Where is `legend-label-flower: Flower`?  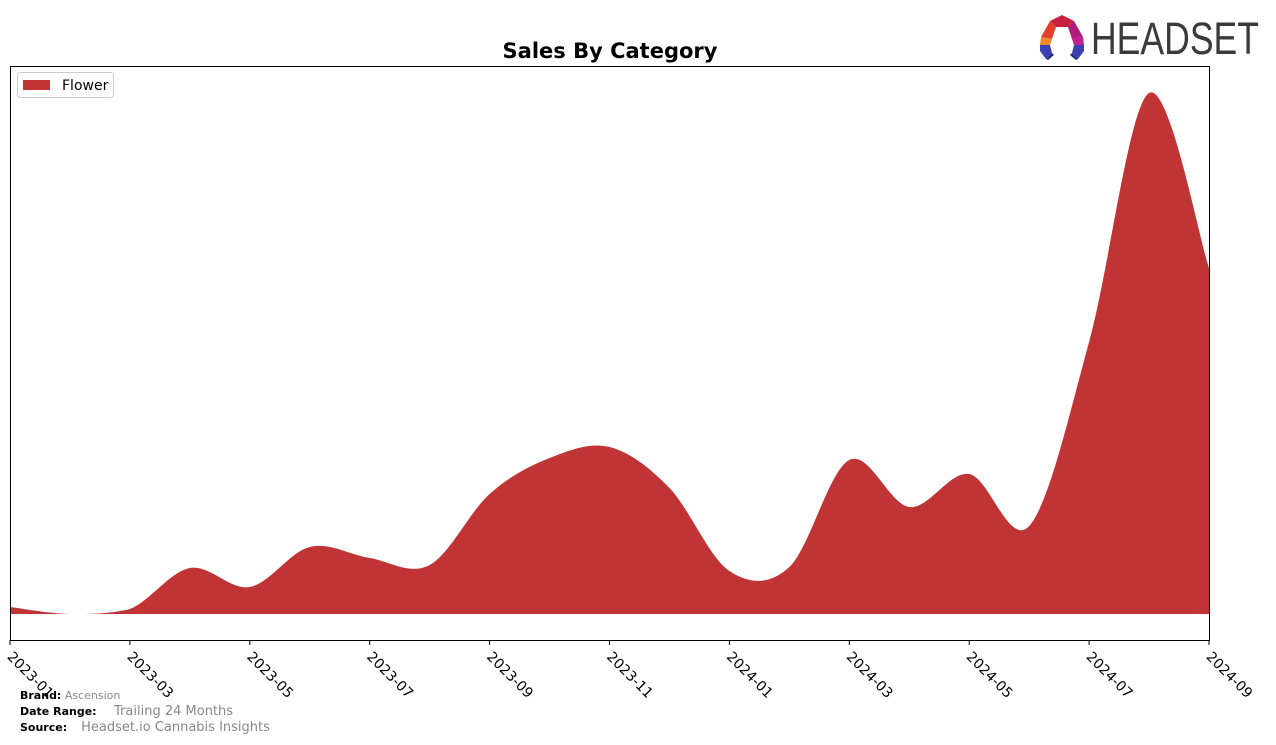
legend-label-flower: Flower is located at coordinates (85, 86).